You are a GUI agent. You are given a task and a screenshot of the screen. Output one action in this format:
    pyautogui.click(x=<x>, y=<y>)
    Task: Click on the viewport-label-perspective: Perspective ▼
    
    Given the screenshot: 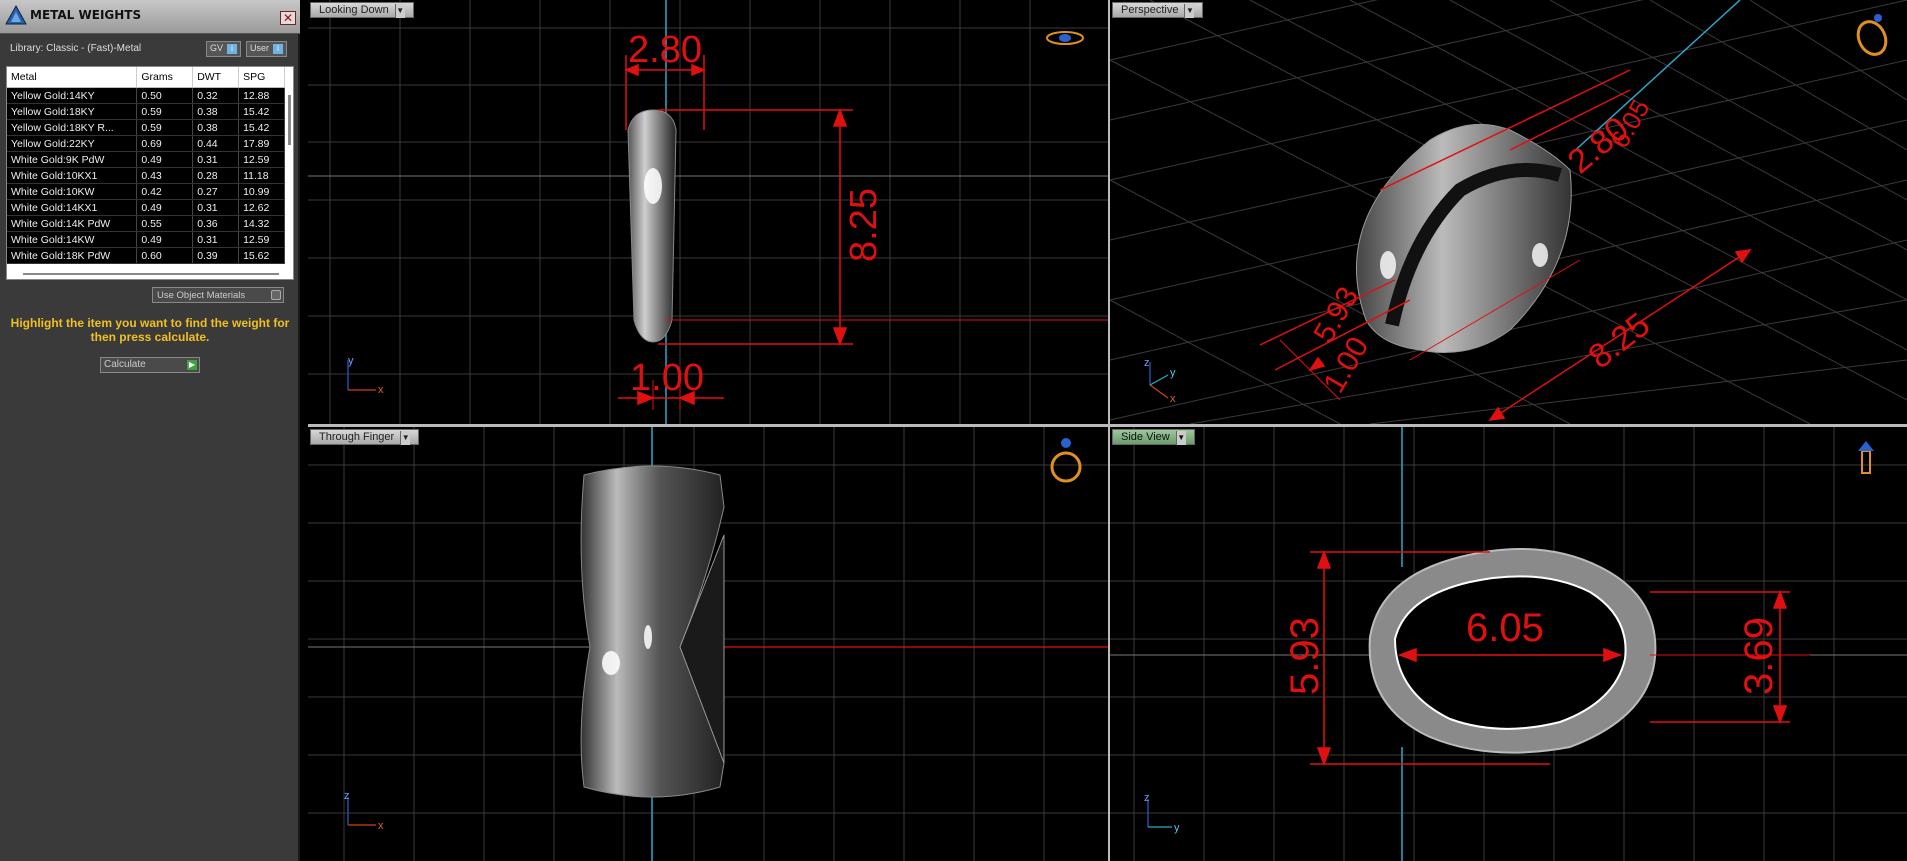 What is the action you would take?
    pyautogui.click(x=1158, y=10)
    